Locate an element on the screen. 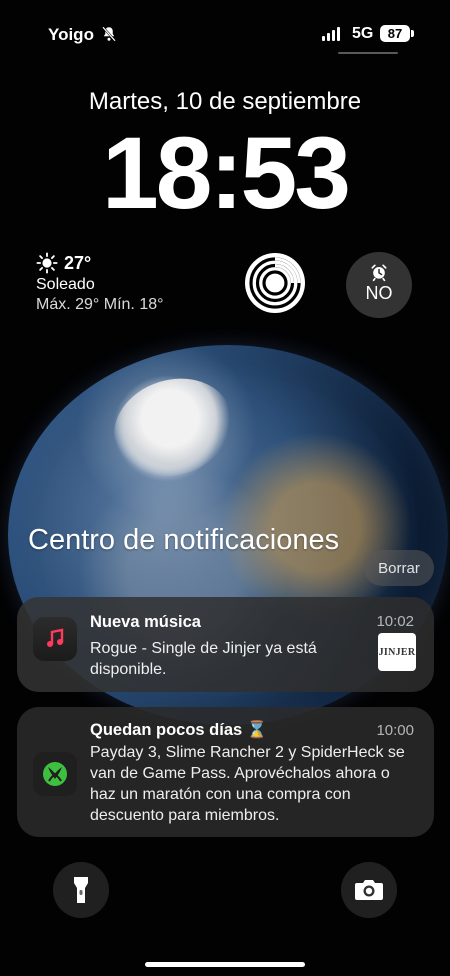  weather-widget: 27° Soleado Máx. 29° Mín. 18° is located at coordinates (126, 283).